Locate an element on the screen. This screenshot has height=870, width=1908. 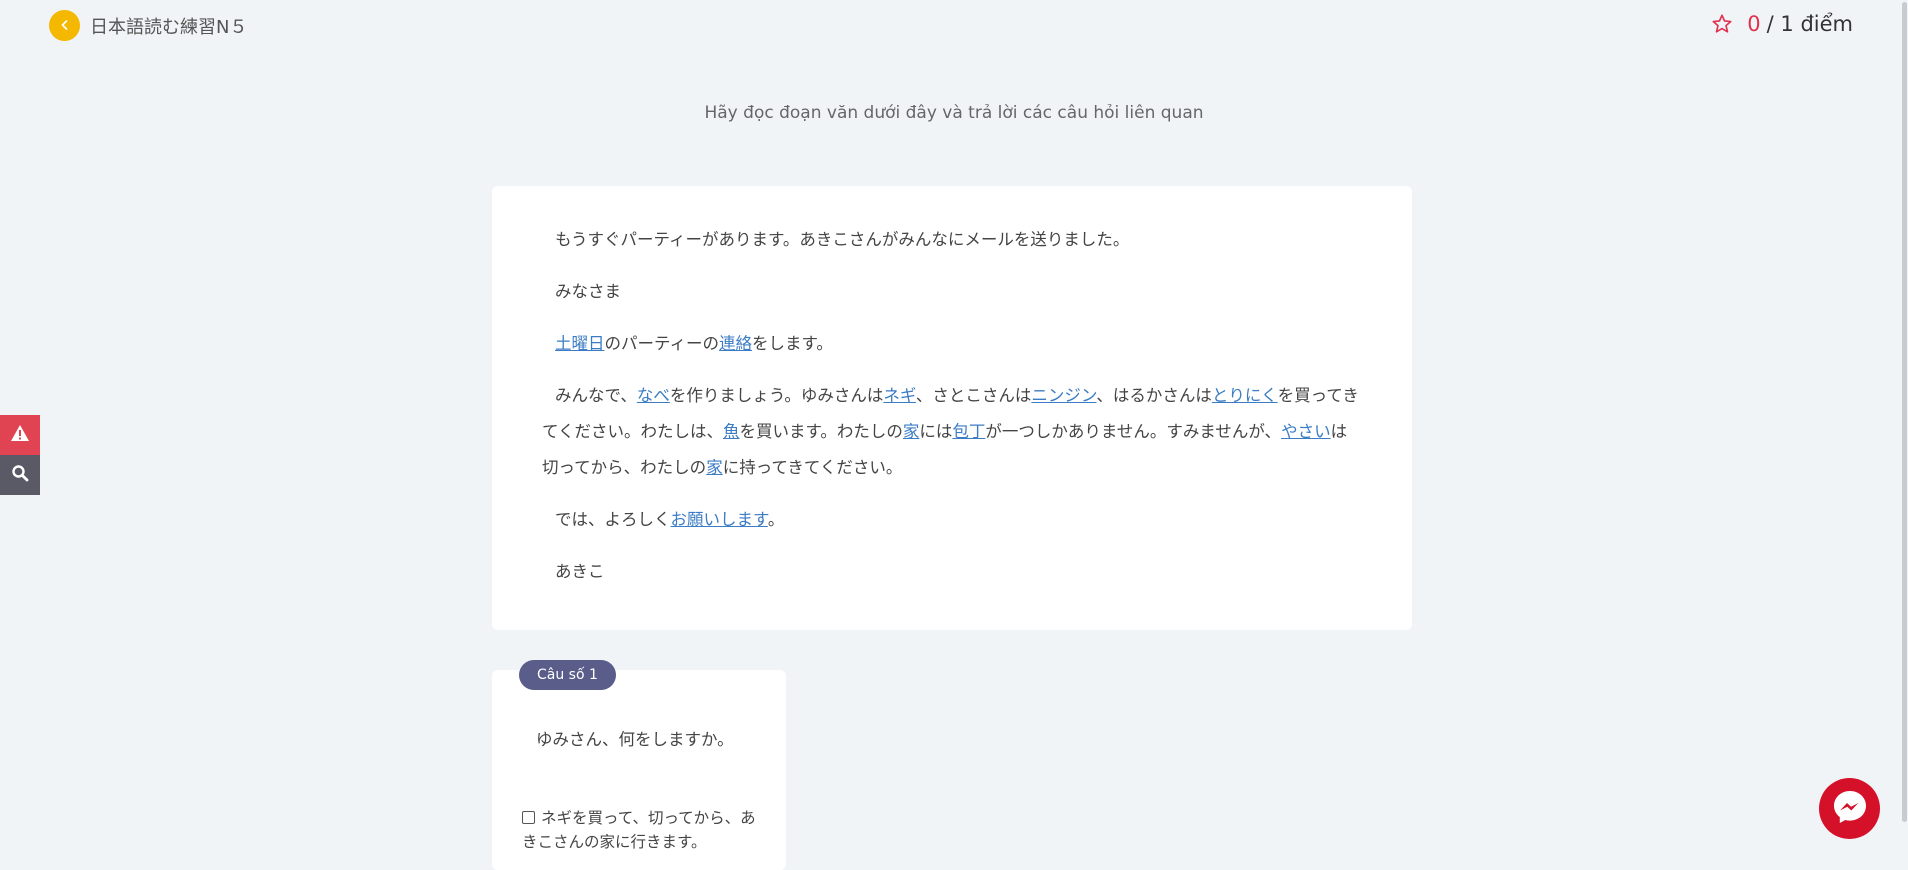
score-display: 0 / 1 điểm is located at coordinates (1782, 24).